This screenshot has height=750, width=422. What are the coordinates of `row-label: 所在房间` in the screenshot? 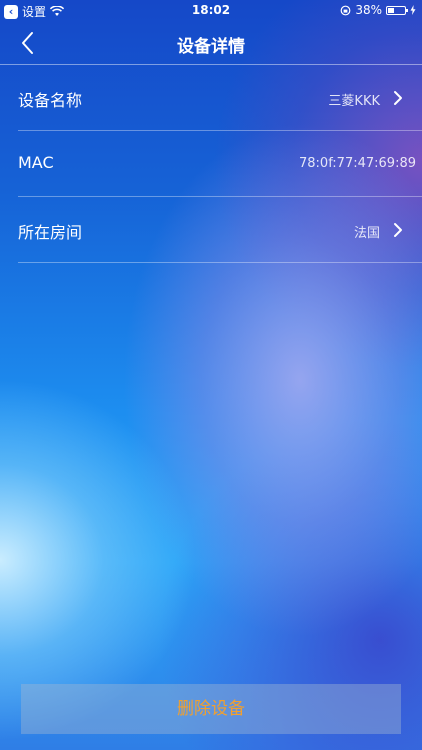 It's located at (50, 232).